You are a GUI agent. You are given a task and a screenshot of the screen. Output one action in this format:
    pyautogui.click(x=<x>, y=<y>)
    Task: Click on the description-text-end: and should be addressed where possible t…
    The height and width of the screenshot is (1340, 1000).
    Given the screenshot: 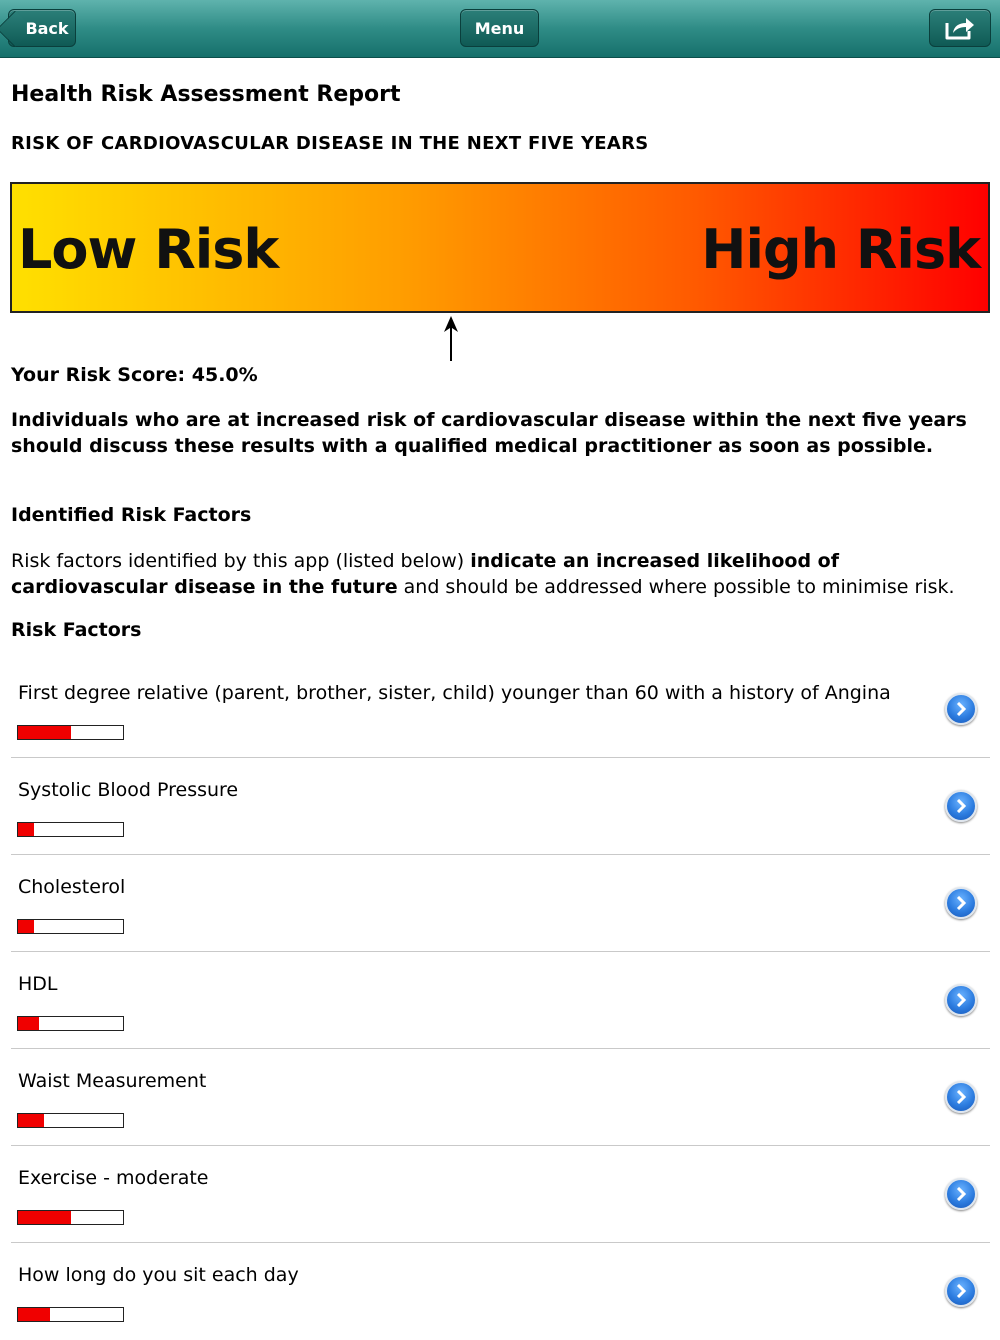 What is the action you would take?
    pyautogui.click(x=676, y=587)
    